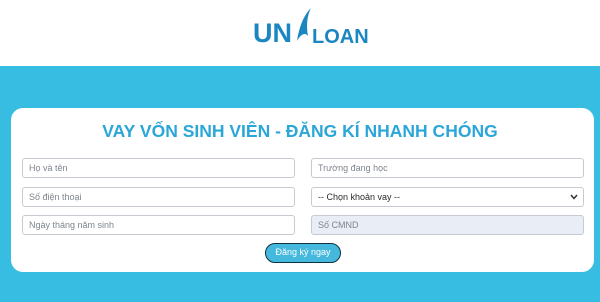  What do you see at coordinates (158, 197) in the screenshot?
I see `phone-input: Số điện thoại` at bounding box center [158, 197].